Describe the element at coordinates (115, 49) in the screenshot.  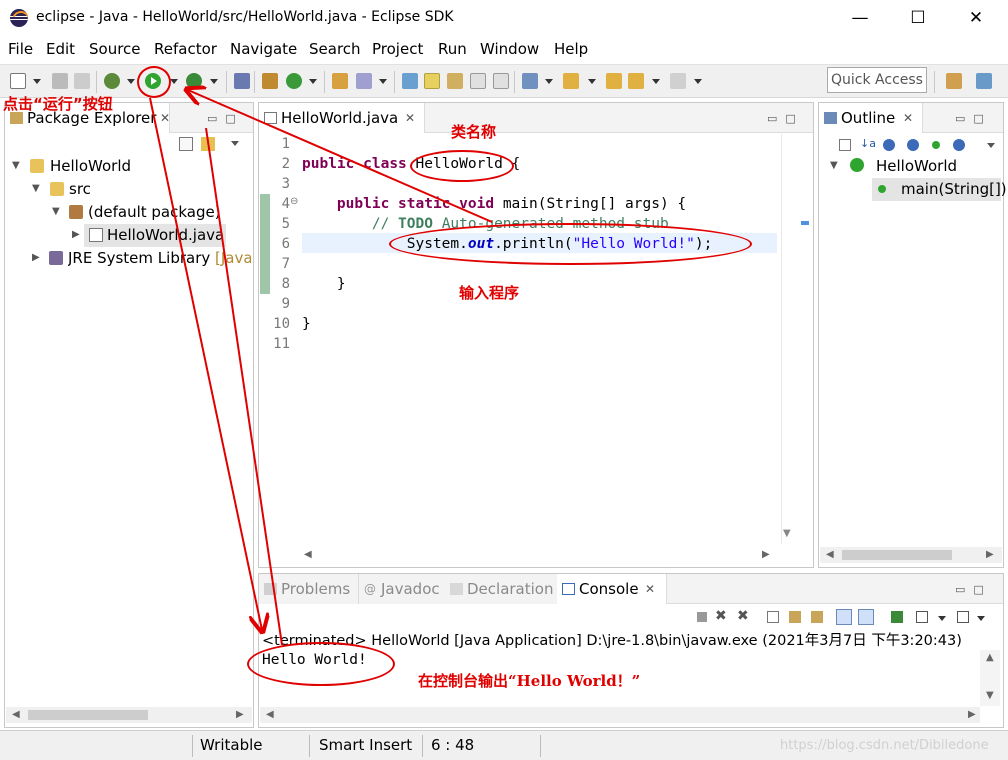
I see `menu-source: Source` at that location.